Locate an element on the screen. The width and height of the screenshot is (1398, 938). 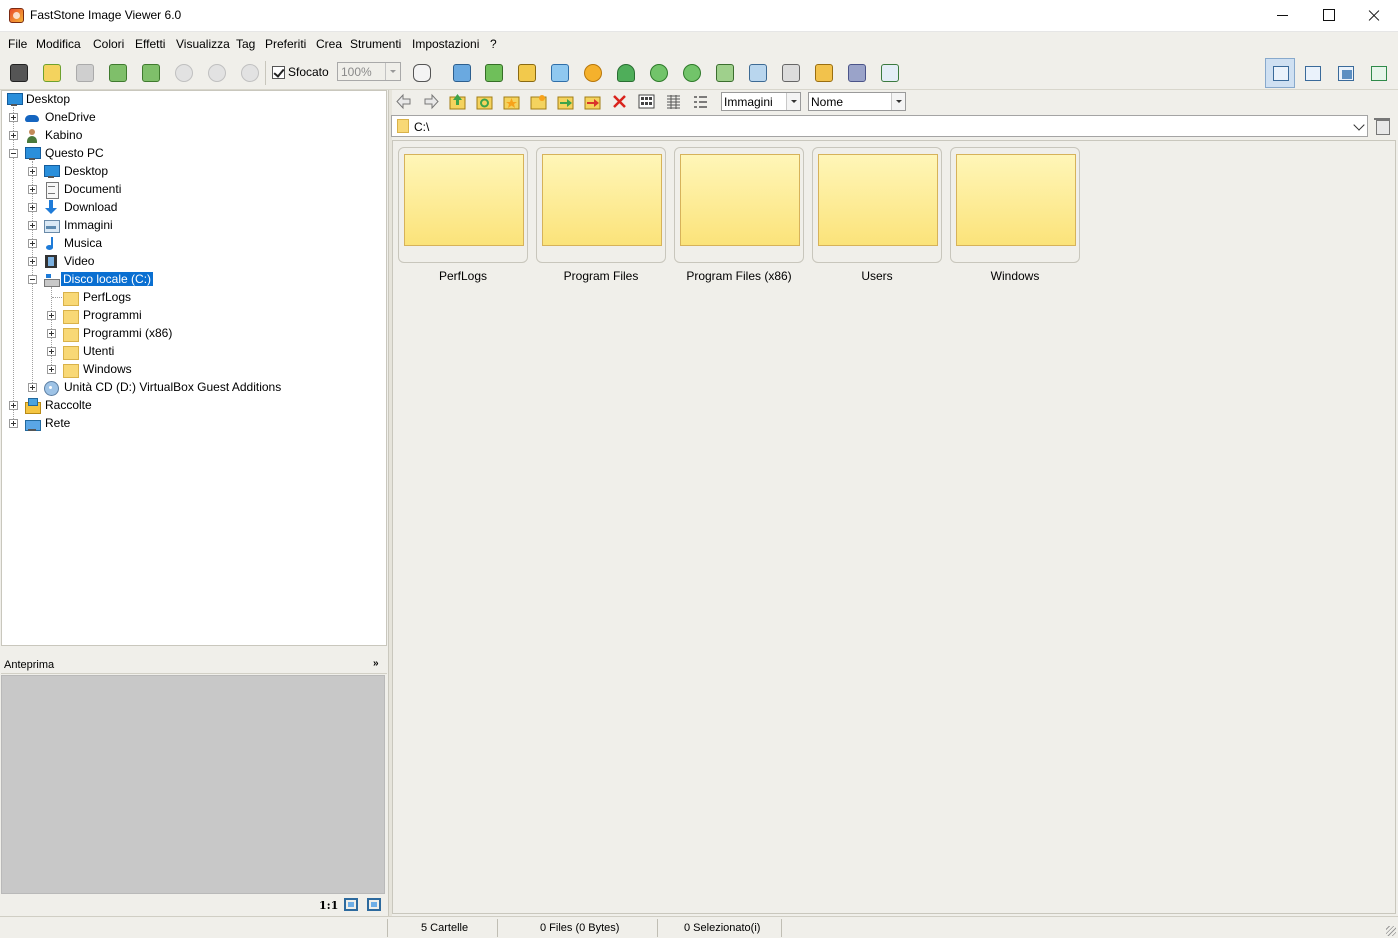
move-to-icon is located at coordinates (592, 101).